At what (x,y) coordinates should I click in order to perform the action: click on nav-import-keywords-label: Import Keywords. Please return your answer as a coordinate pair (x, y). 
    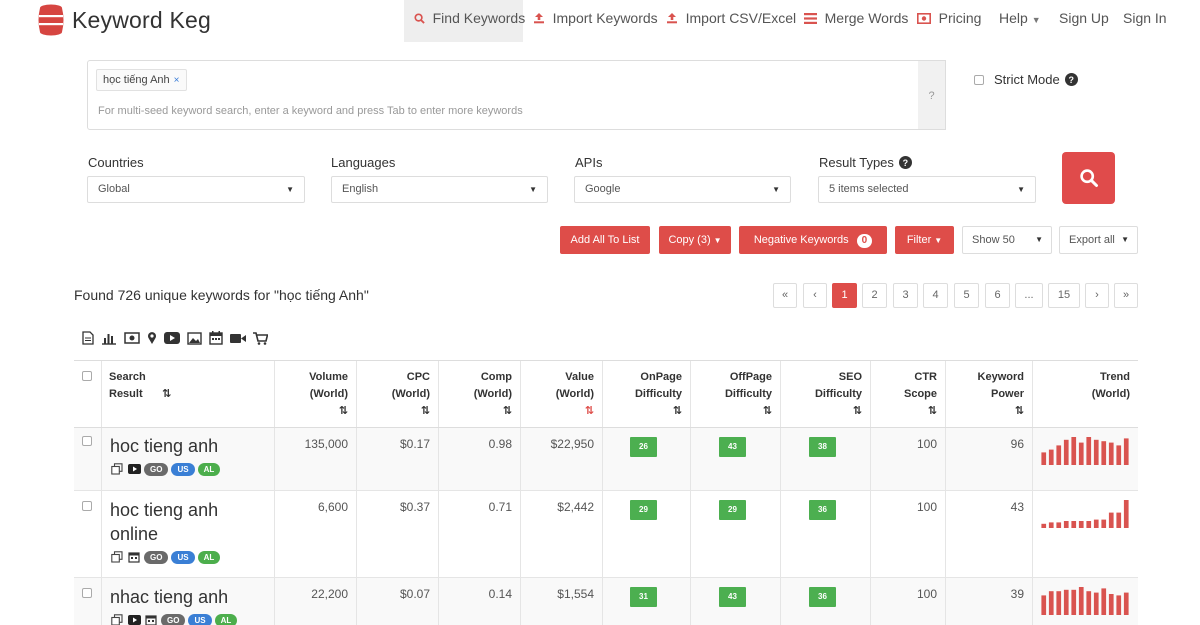
    Looking at the image, I should click on (605, 18).